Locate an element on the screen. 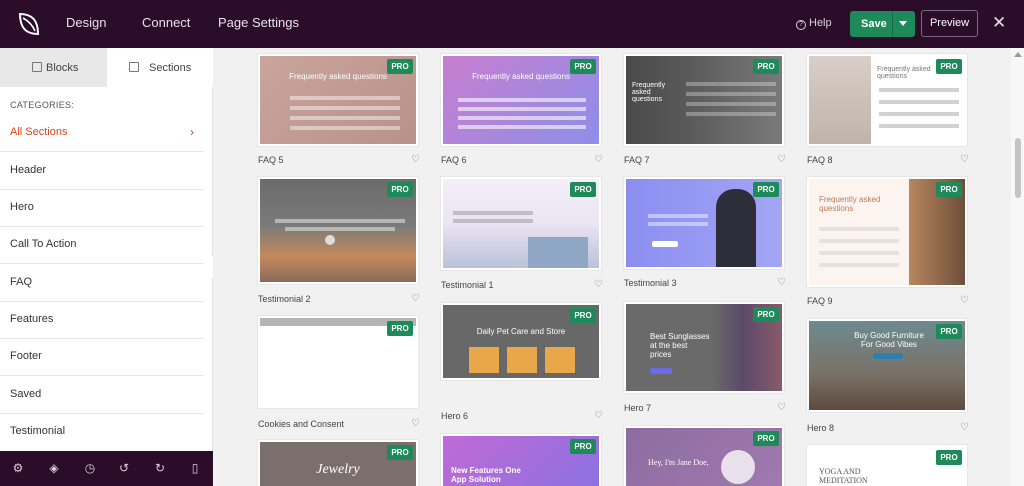 The height and width of the screenshot is (486, 1024). categories-title: CATEGORIES: is located at coordinates (42, 105).